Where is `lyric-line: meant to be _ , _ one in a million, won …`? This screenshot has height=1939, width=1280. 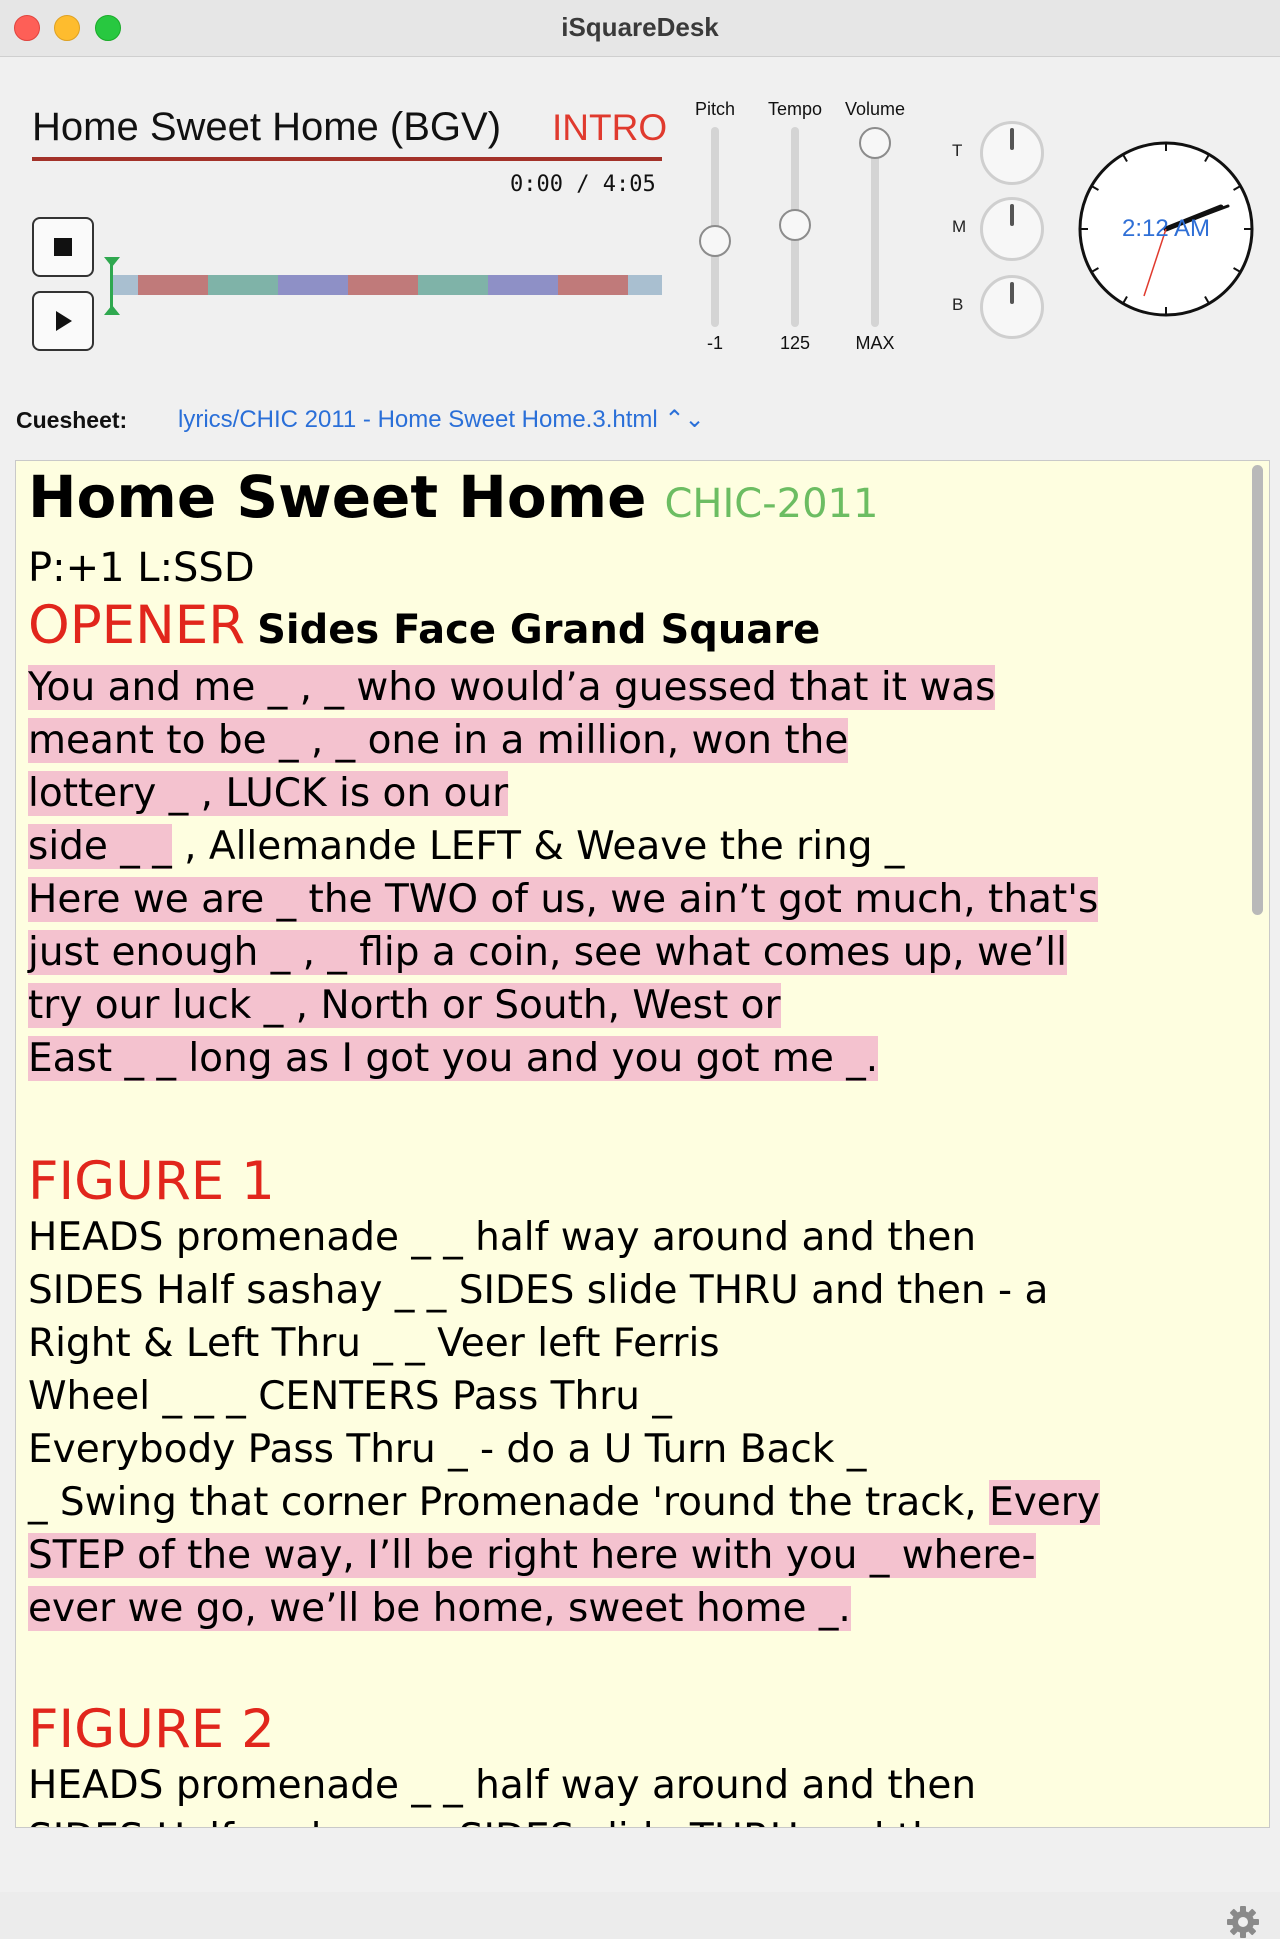
lyric-line: meant to be _ , _ one in a million, won … is located at coordinates (438, 740).